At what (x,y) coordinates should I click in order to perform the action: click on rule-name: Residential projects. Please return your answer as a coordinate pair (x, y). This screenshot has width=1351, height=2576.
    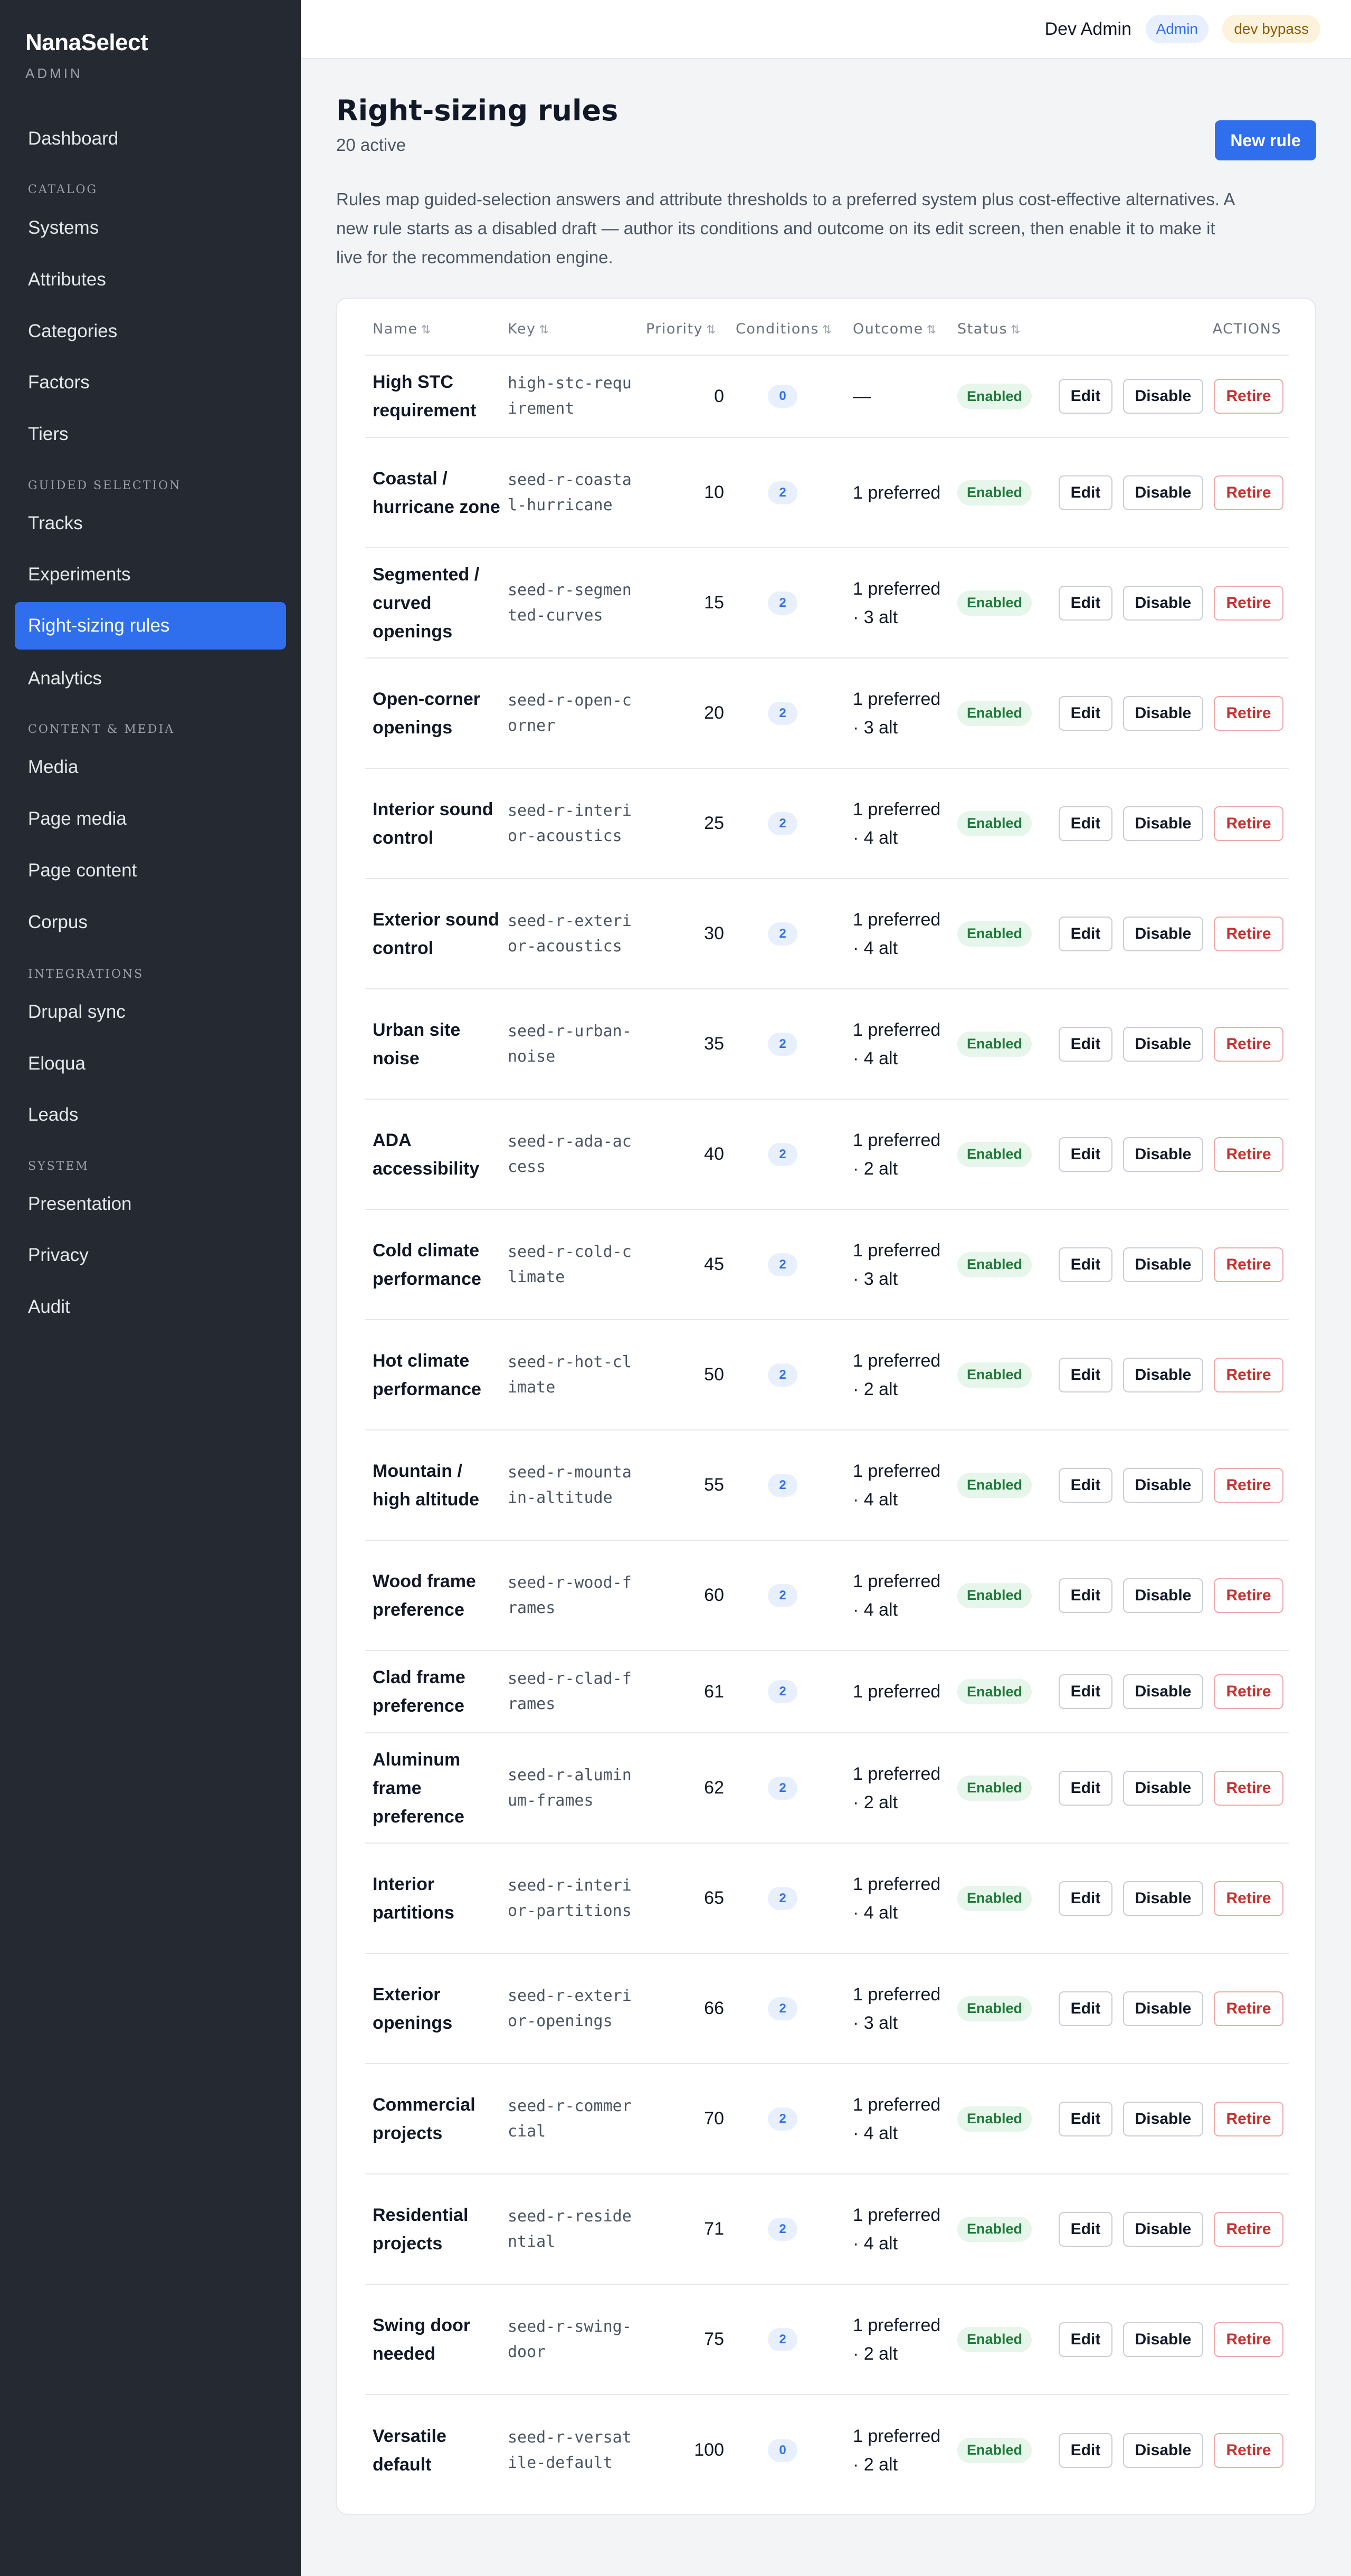
    Looking at the image, I should click on (439, 2229).